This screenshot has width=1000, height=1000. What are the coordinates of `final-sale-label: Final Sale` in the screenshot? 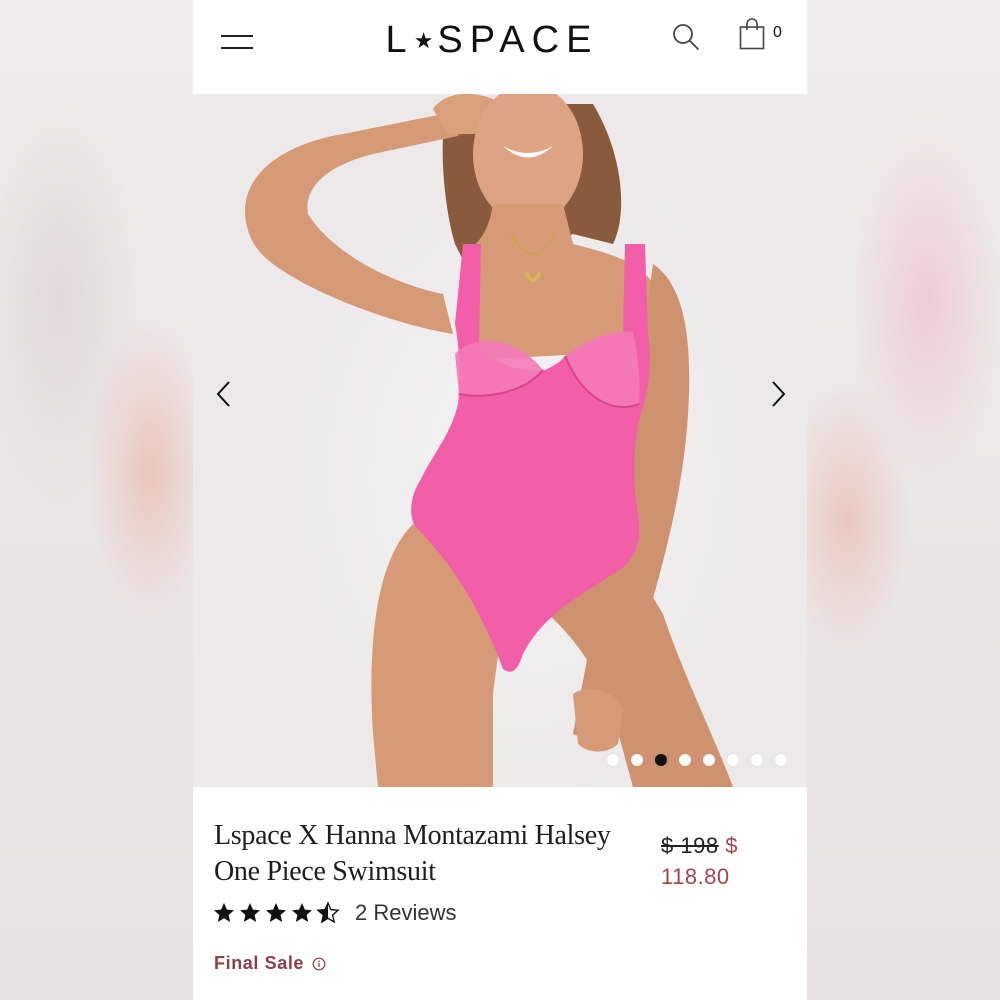 It's located at (259, 963).